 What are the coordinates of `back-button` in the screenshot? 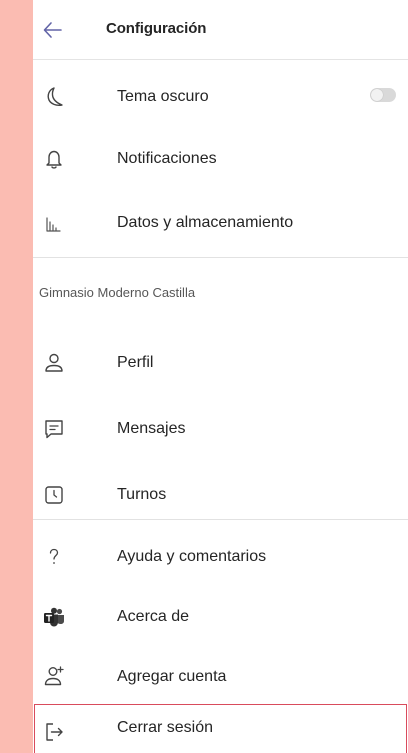 It's located at (53, 30).